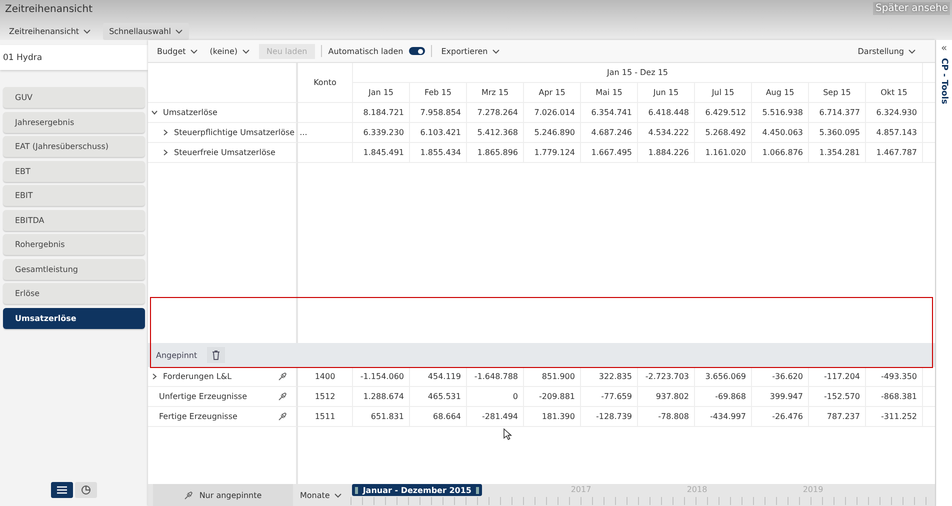 The height and width of the screenshot is (506, 952). I want to click on collapse-button: «, so click(944, 49).